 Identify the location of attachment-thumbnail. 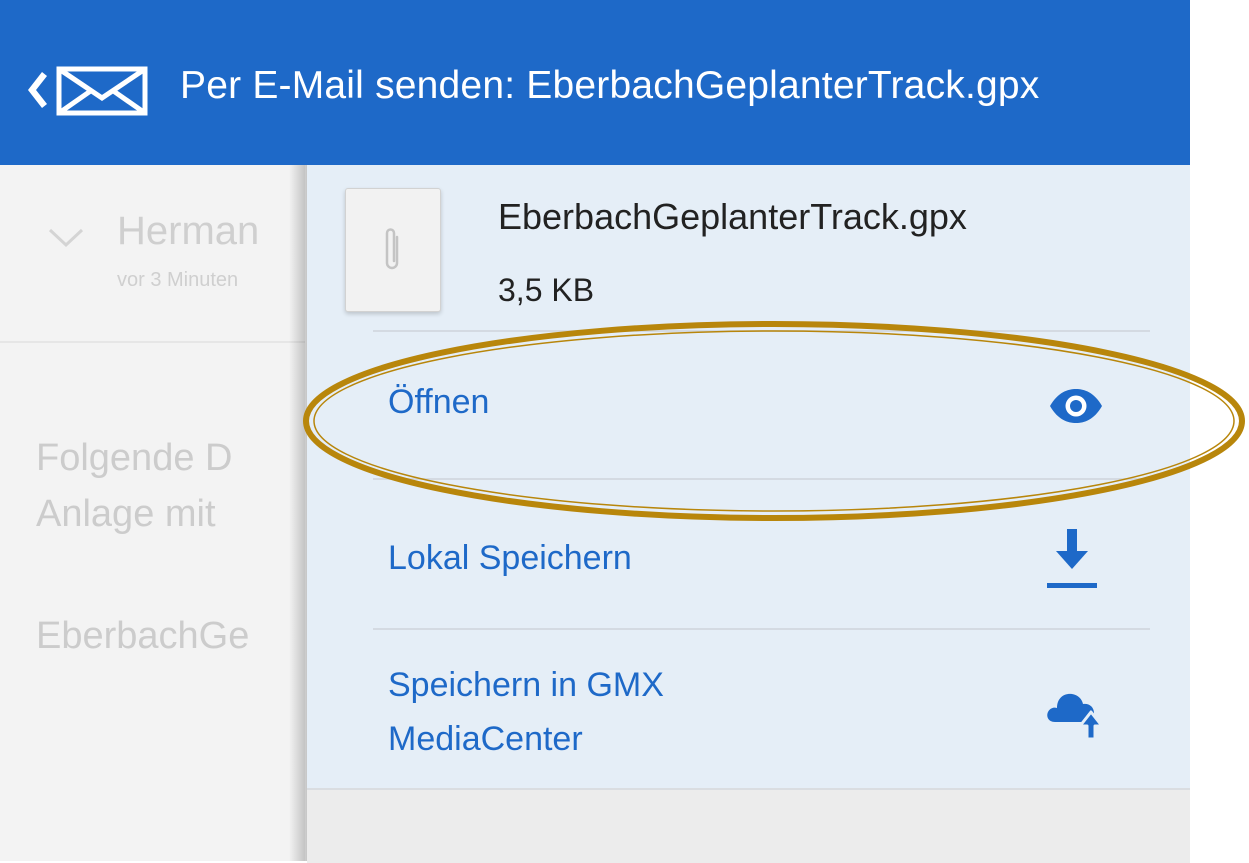
(393, 250).